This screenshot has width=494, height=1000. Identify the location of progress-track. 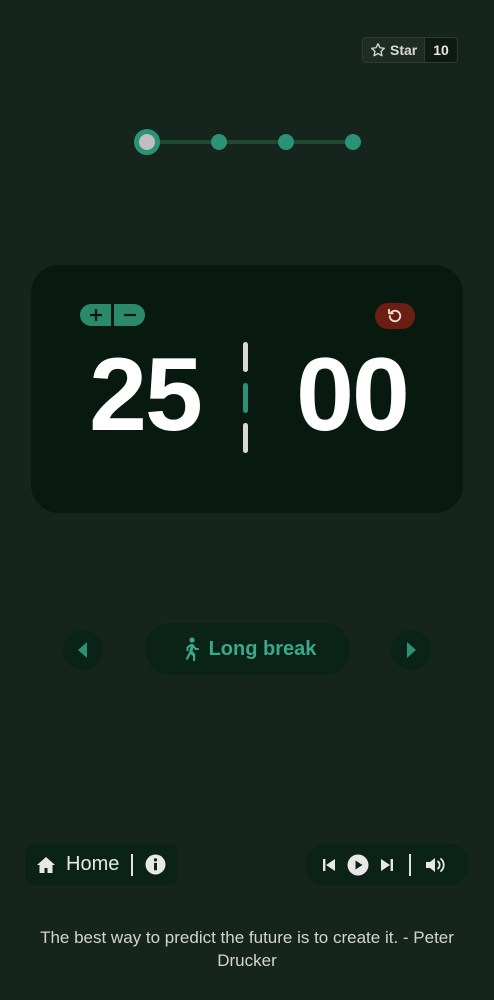
(251, 142).